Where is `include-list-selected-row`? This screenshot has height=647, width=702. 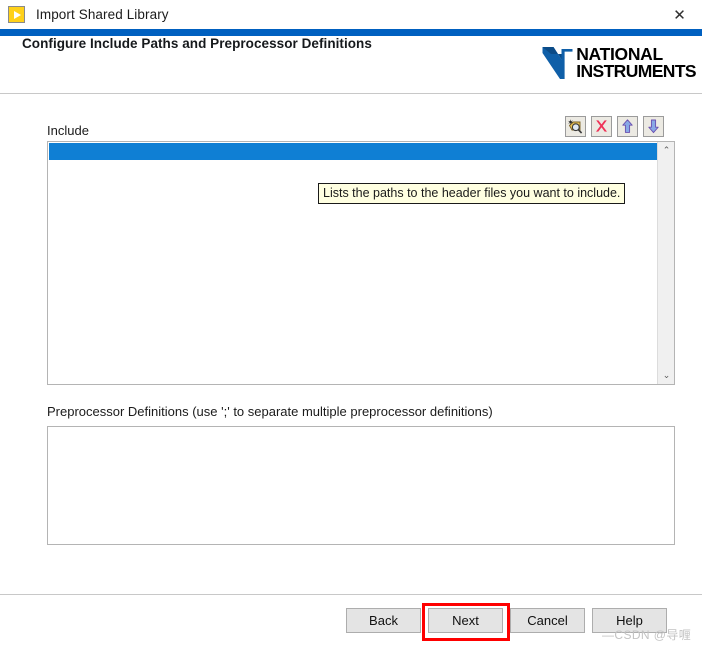
include-list-selected-row is located at coordinates (353, 151).